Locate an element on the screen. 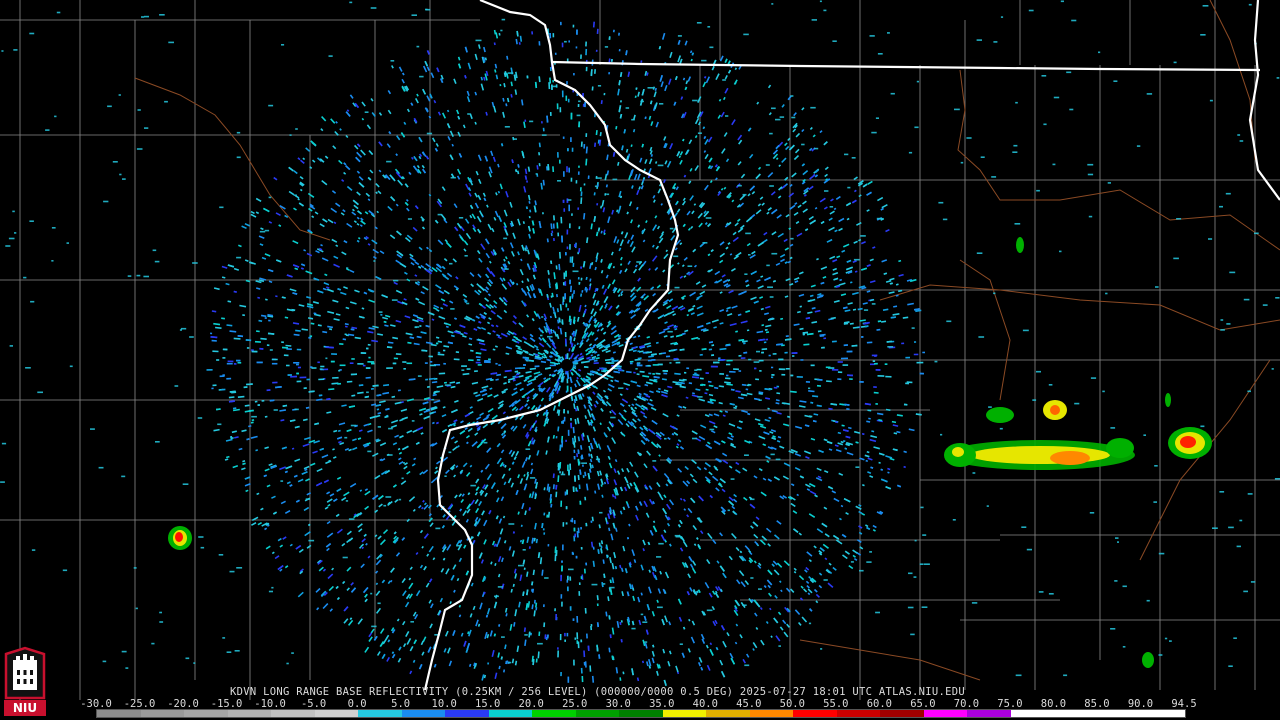 The width and height of the screenshot is (1280, 720). radar-site is located at coordinates (567, 365).